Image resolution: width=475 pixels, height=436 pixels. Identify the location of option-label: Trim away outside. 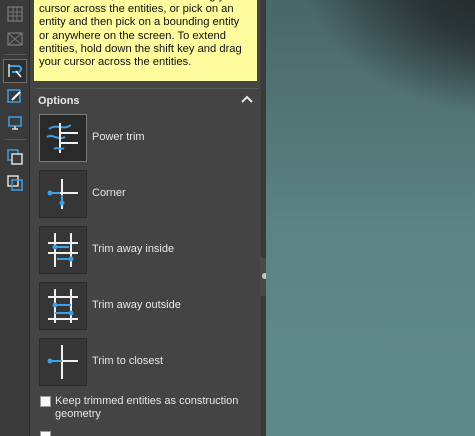
(136, 305).